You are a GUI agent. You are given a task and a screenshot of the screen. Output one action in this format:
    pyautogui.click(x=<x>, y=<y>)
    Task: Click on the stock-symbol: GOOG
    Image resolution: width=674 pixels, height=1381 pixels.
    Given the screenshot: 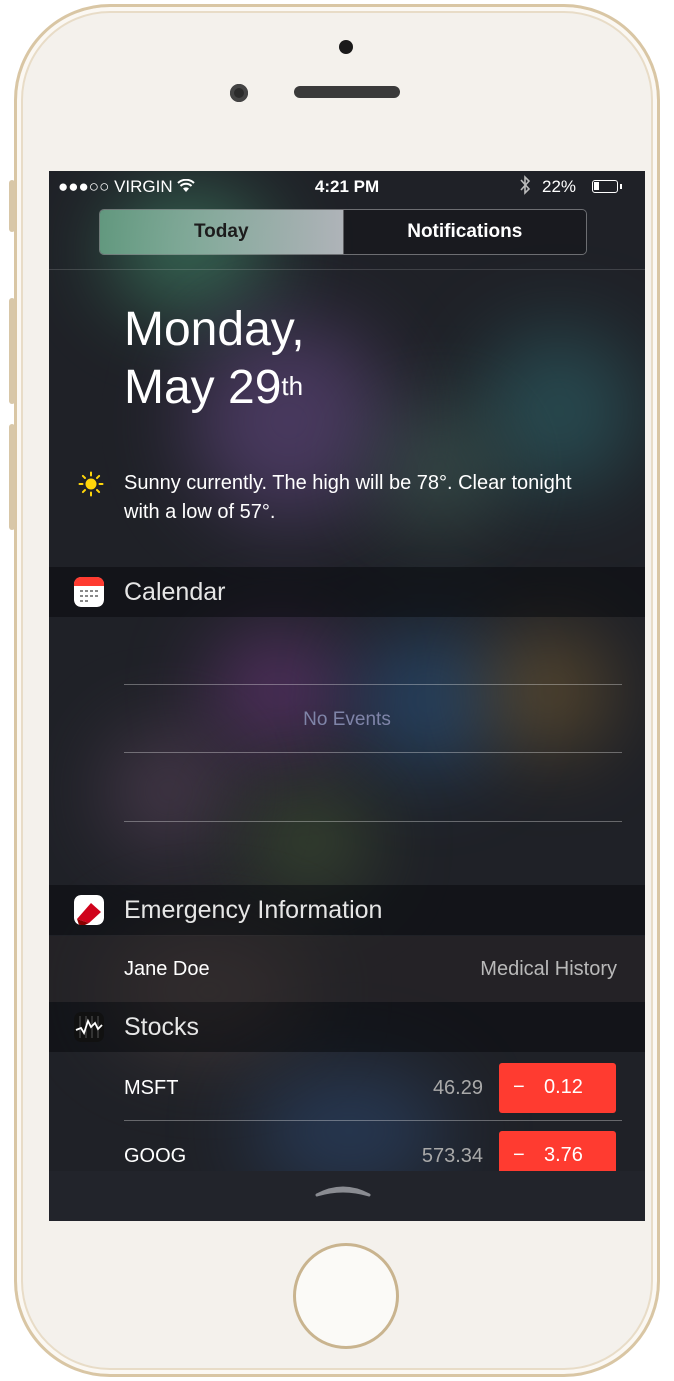 What is the action you would take?
    pyautogui.click(x=155, y=1156)
    